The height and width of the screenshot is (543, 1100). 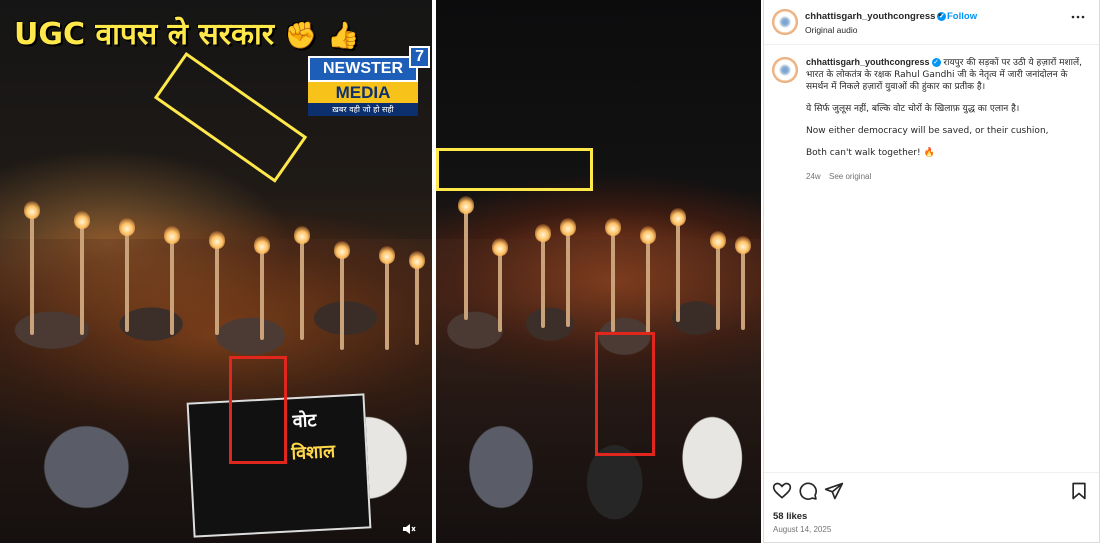 I want to click on avatar, so click(x=785, y=22).